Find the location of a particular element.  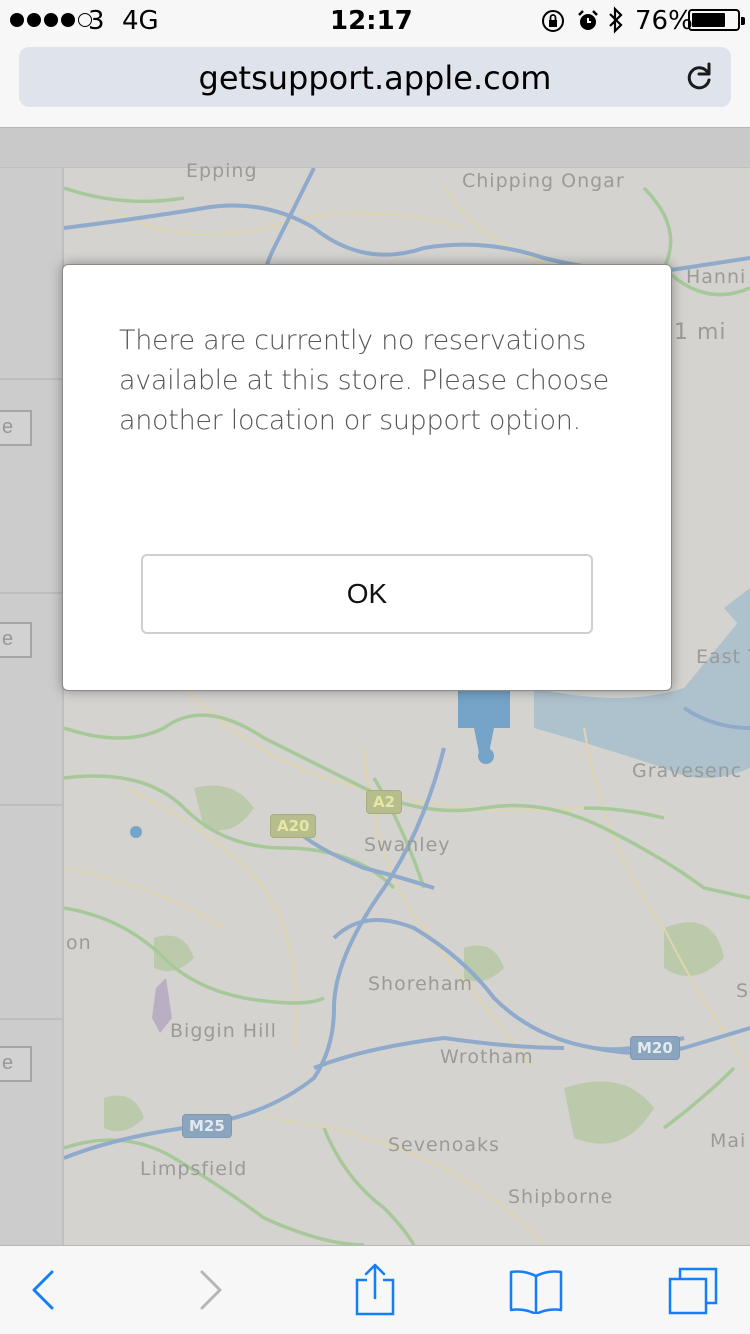

forward-icon is located at coordinates (211, 1290).